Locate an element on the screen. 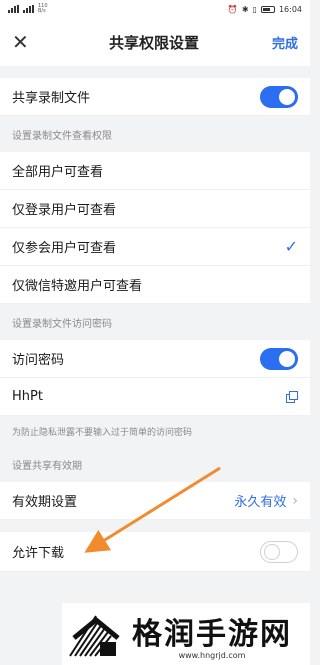 The width and height of the screenshot is (320, 665). net-speed-unit: B/s is located at coordinates (42, 11).